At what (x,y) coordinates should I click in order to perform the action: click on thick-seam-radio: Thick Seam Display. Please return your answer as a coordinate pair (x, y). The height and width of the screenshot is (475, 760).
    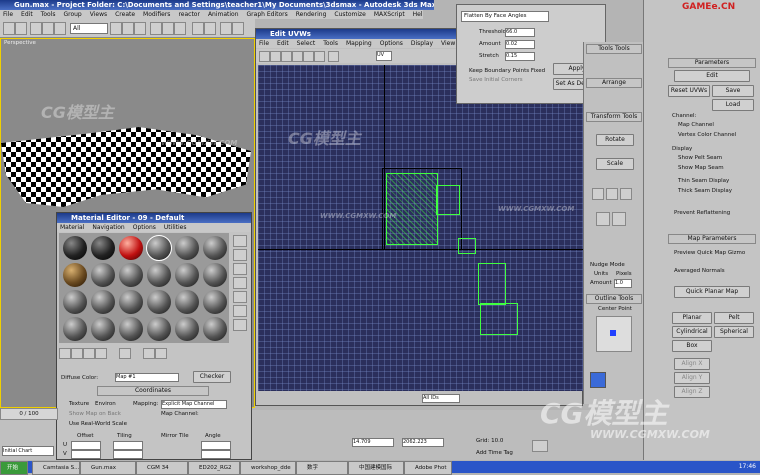
    Looking at the image, I should click on (705, 191).